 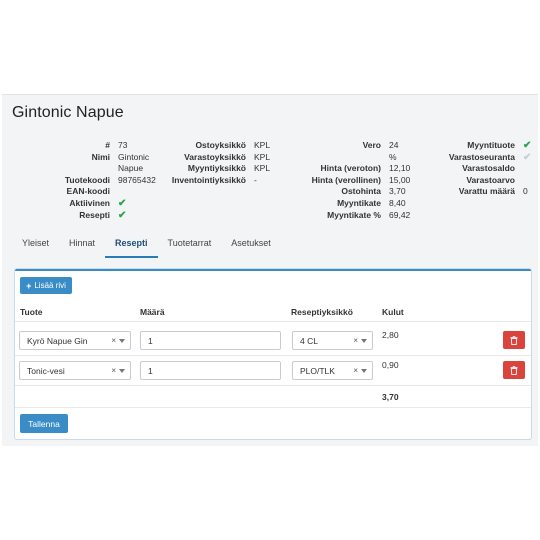 What do you see at coordinates (350, 168) in the screenshot?
I see `info-label: Hinta (veroton)` at bounding box center [350, 168].